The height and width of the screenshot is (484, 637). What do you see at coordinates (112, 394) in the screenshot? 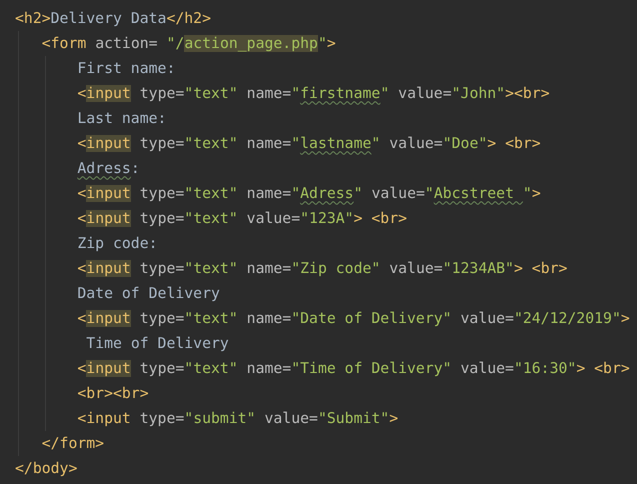
I see `code-line: <br><br>` at bounding box center [112, 394].